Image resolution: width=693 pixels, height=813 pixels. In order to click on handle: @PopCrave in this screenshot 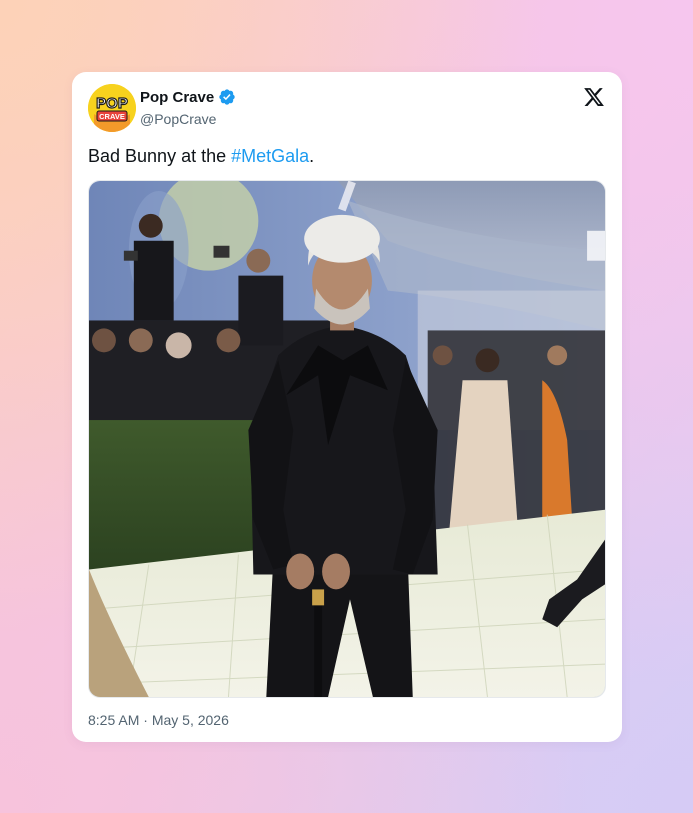, I will do `click(178, 119)`.